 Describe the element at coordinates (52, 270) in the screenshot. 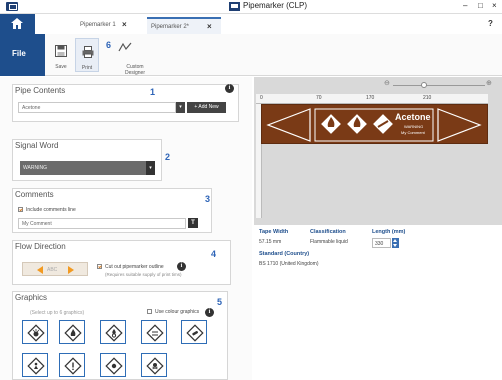

I see `flow-middle-label: ABC` at that location.